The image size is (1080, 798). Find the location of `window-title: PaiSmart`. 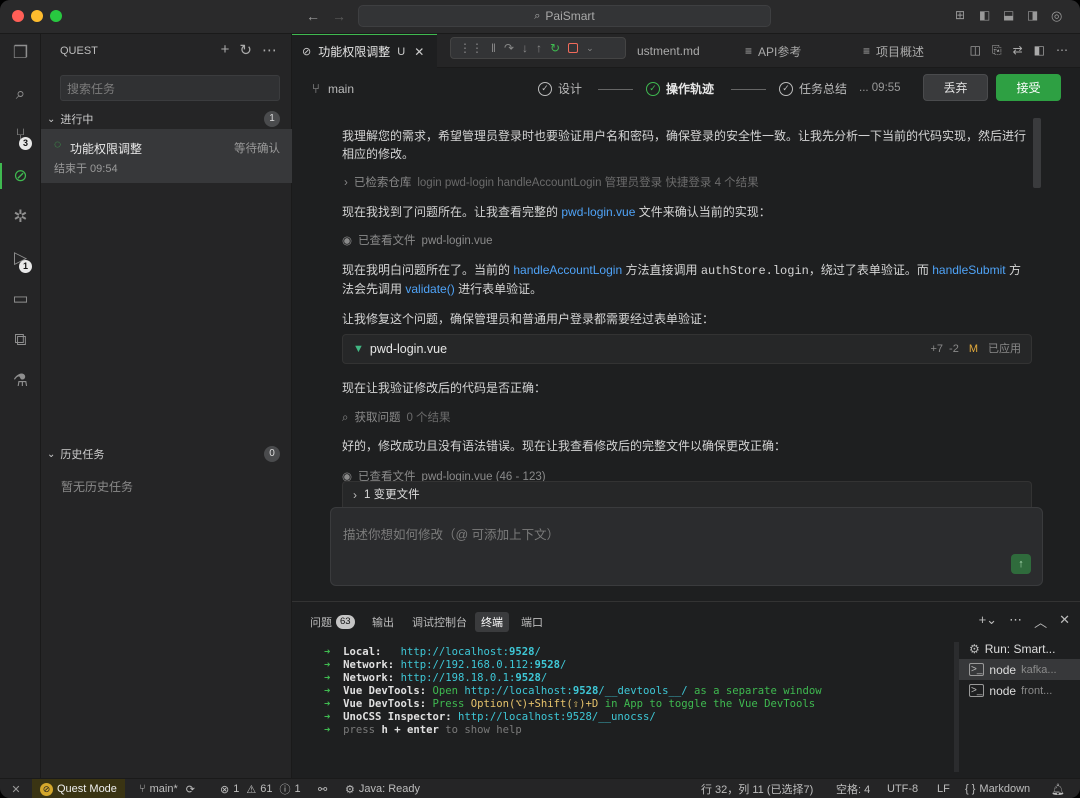

window-title: PaiSmart is located at coordinates (570, 16).